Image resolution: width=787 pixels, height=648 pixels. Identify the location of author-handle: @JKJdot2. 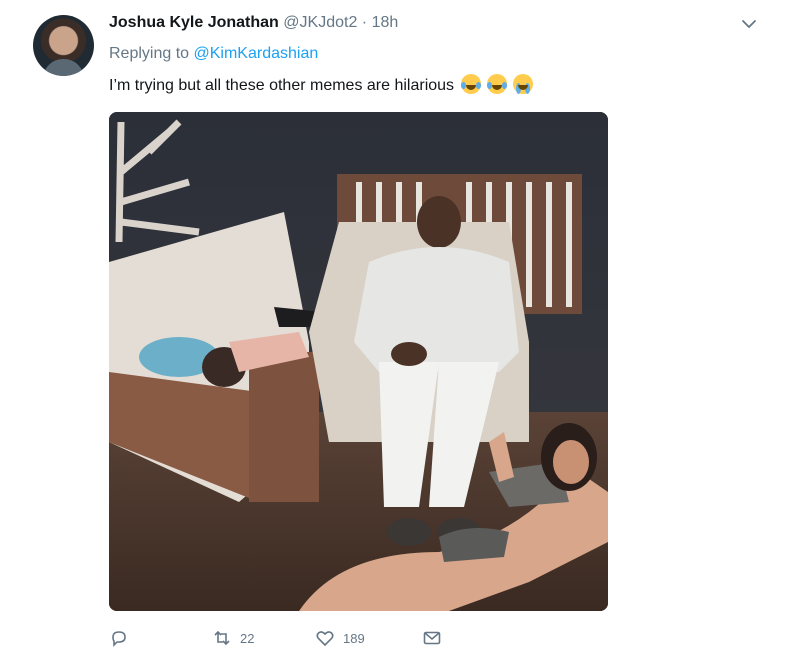
(320, 22).